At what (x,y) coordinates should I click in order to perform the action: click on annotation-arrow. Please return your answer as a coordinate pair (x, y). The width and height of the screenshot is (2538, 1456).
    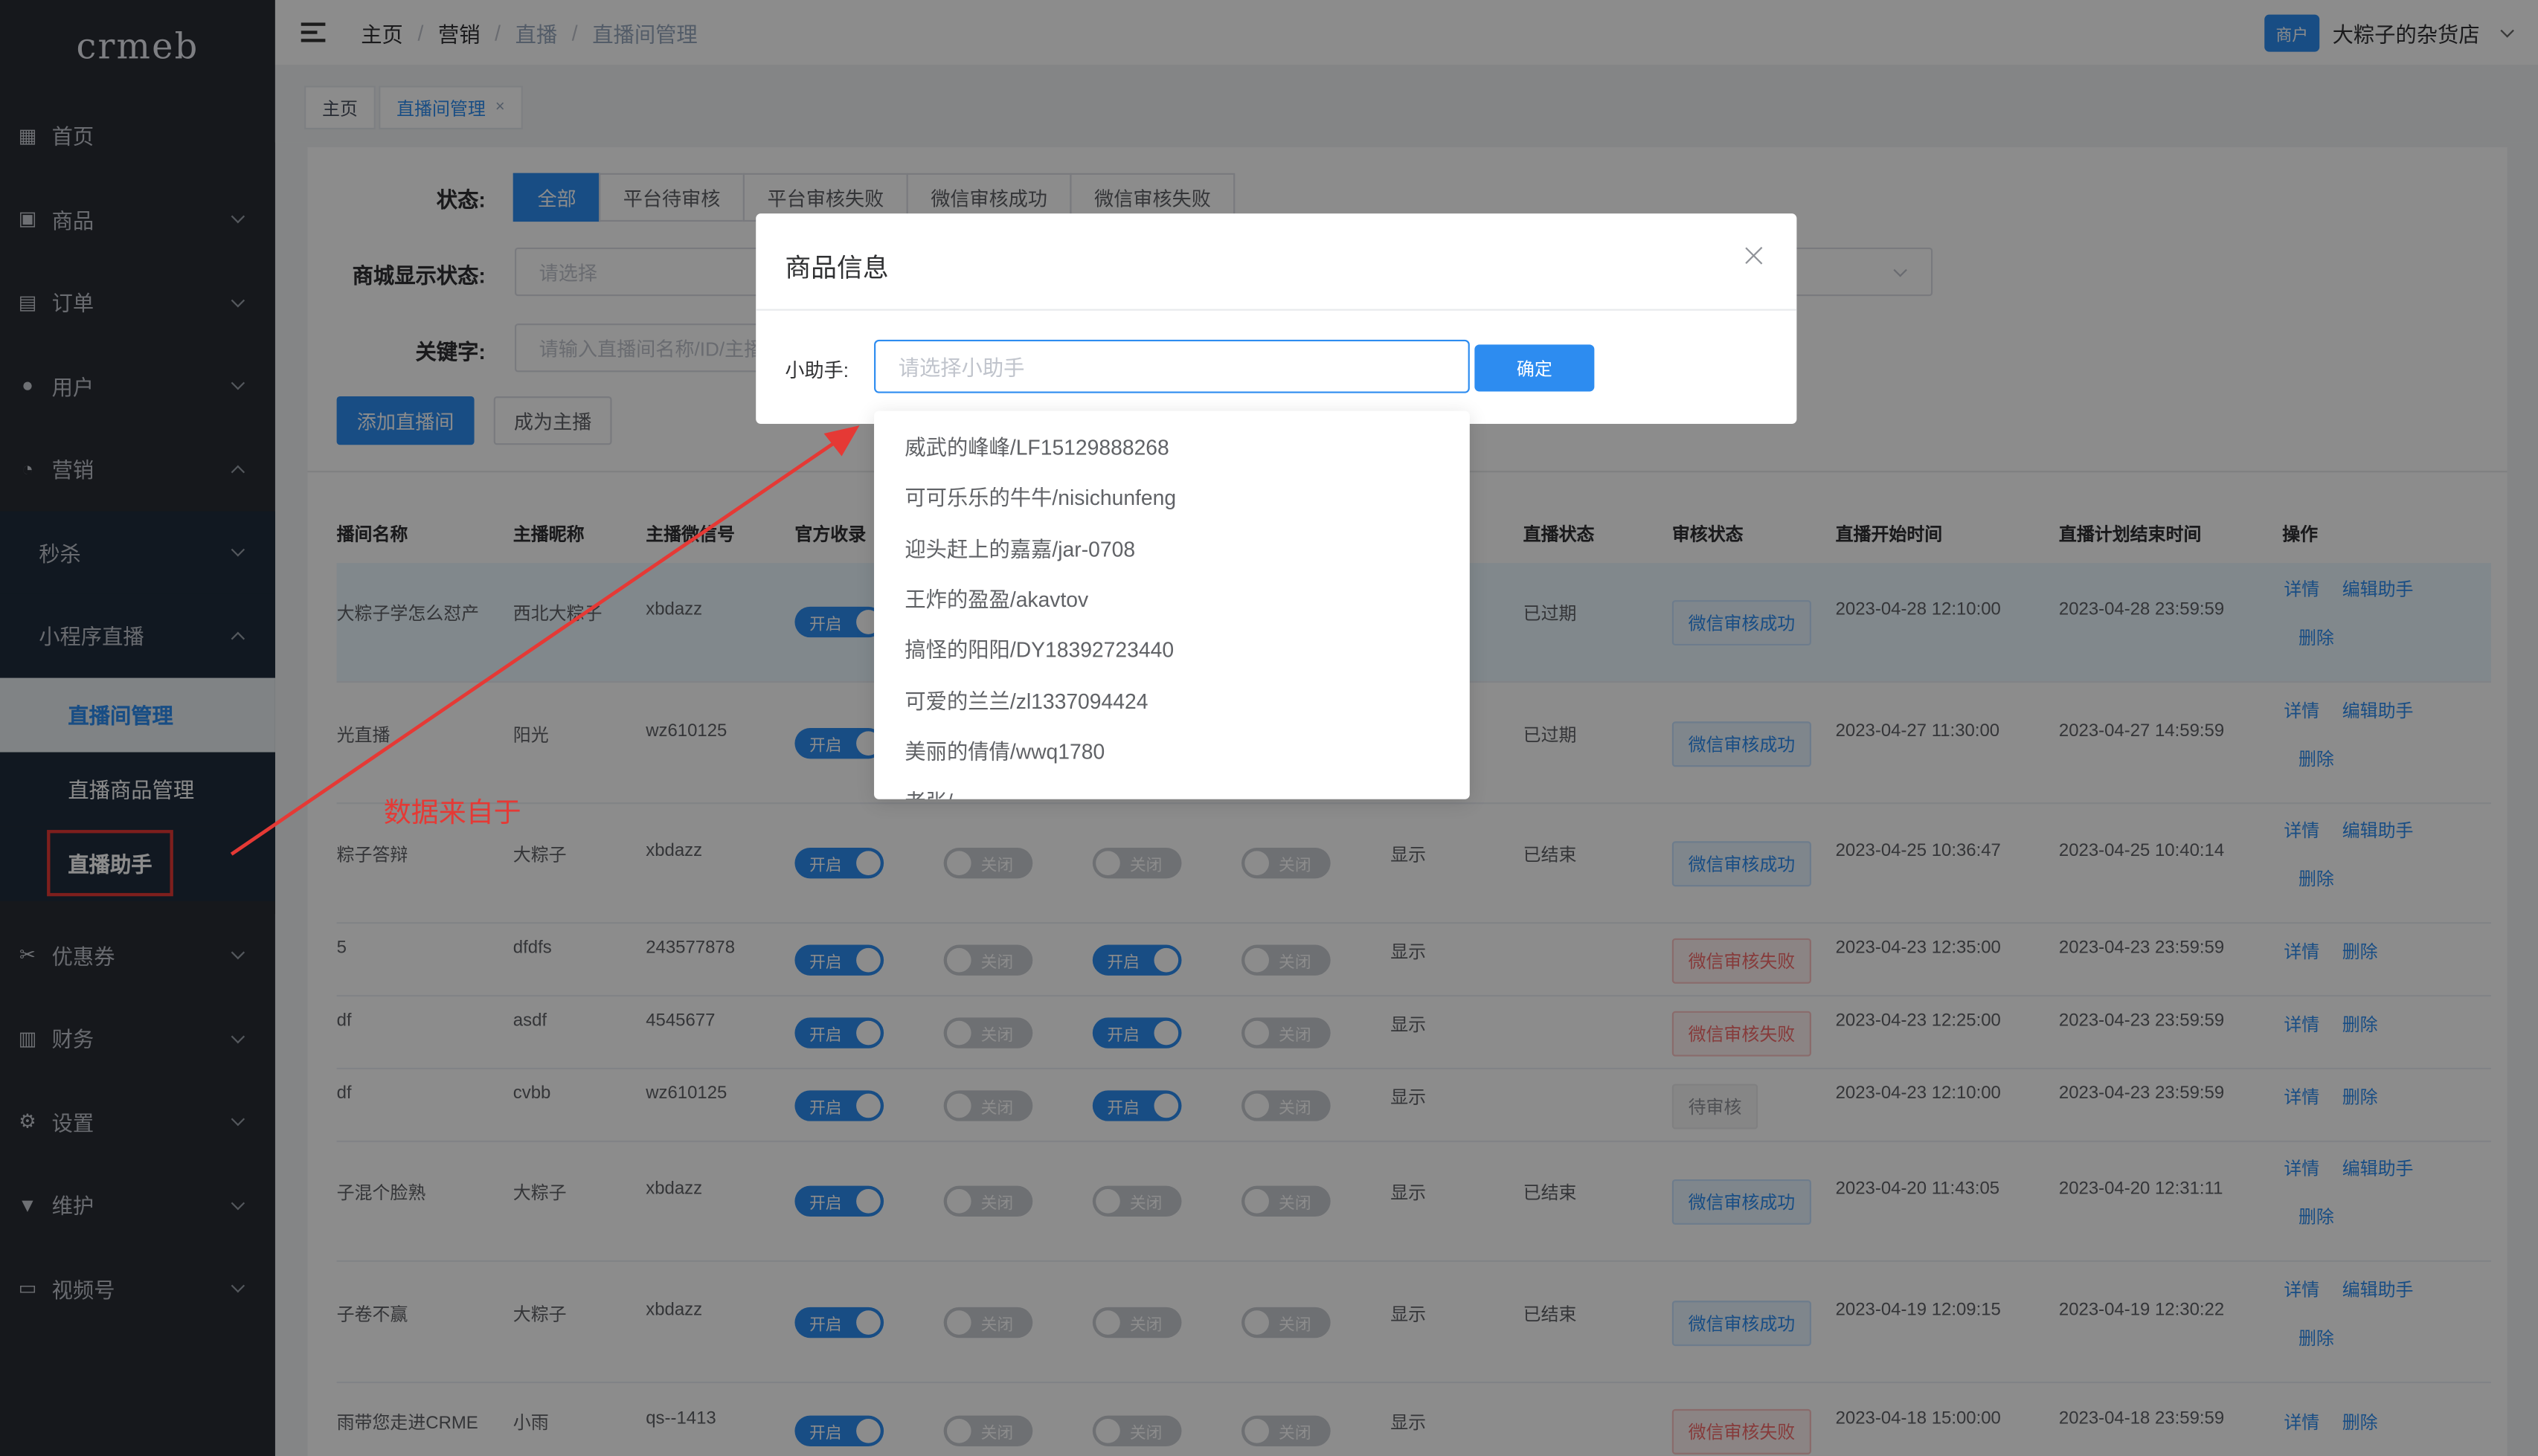
    Looking at the image, I should click on (545, 640).